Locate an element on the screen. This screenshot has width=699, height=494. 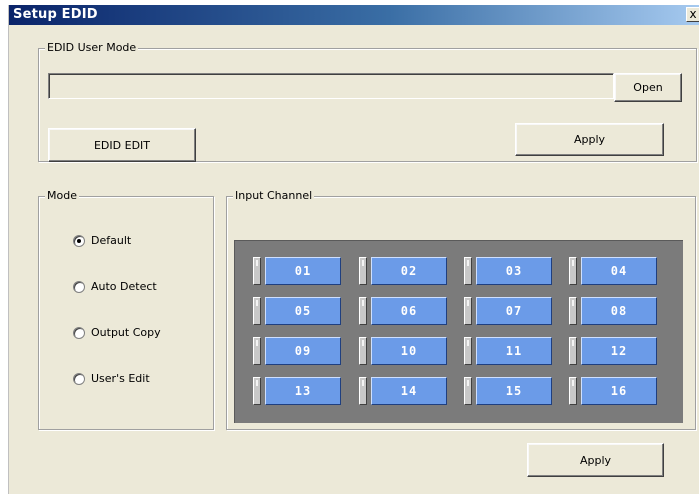
channel-button: 11 is located at coordinates (514, 351).